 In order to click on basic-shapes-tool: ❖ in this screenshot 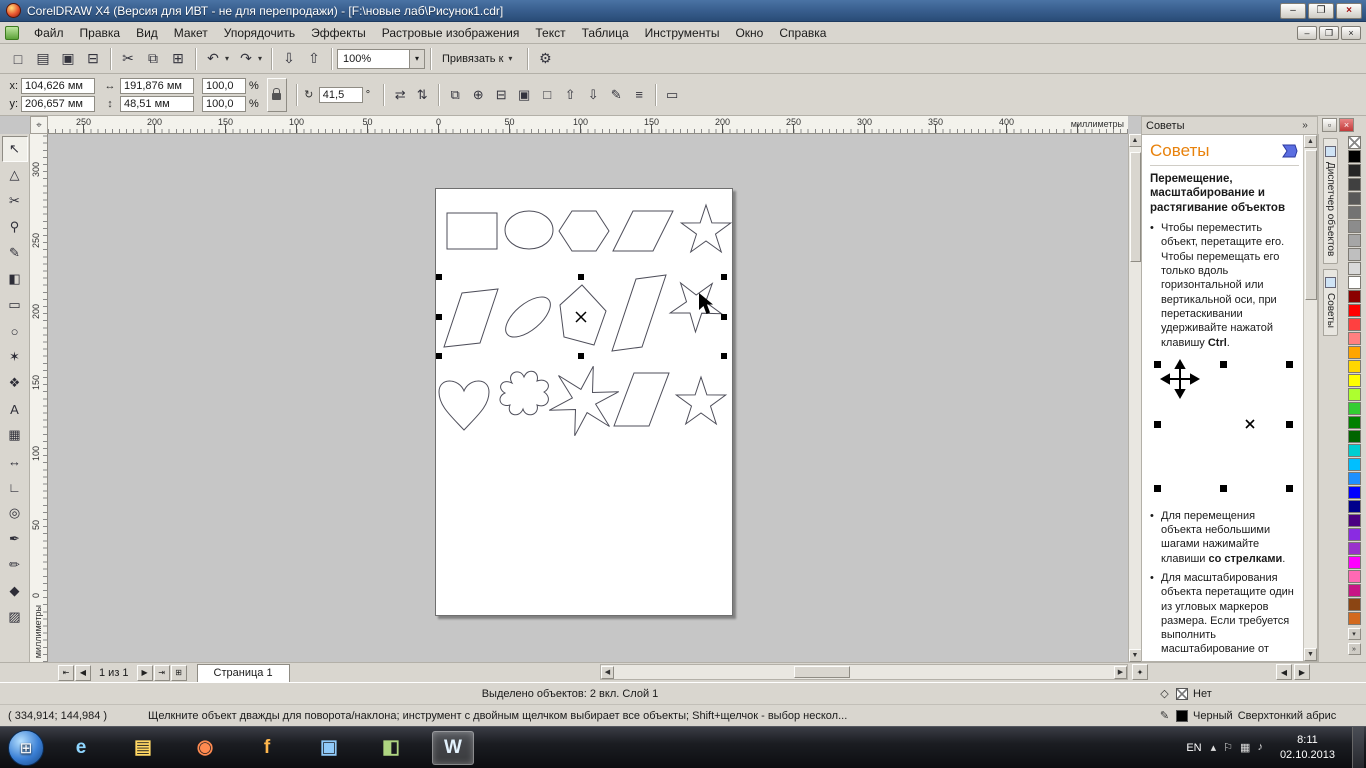, I will do `click(15, 383)`.